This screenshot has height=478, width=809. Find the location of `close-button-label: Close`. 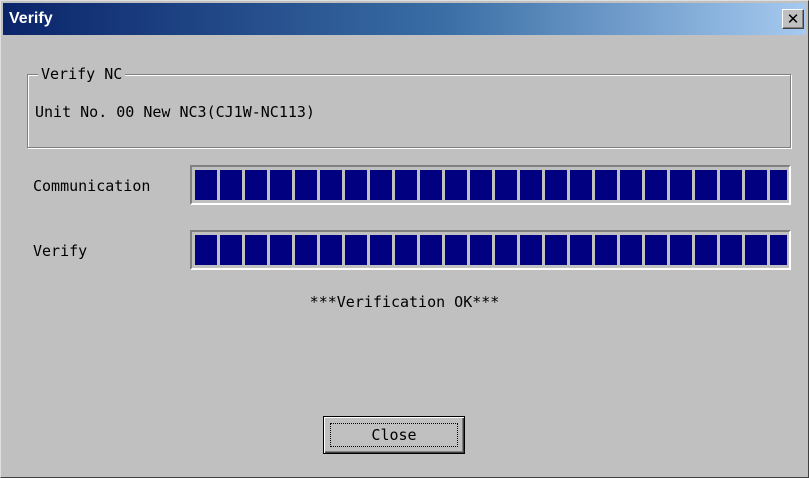

close-button-label: Close is located at coordinates (394, 435).